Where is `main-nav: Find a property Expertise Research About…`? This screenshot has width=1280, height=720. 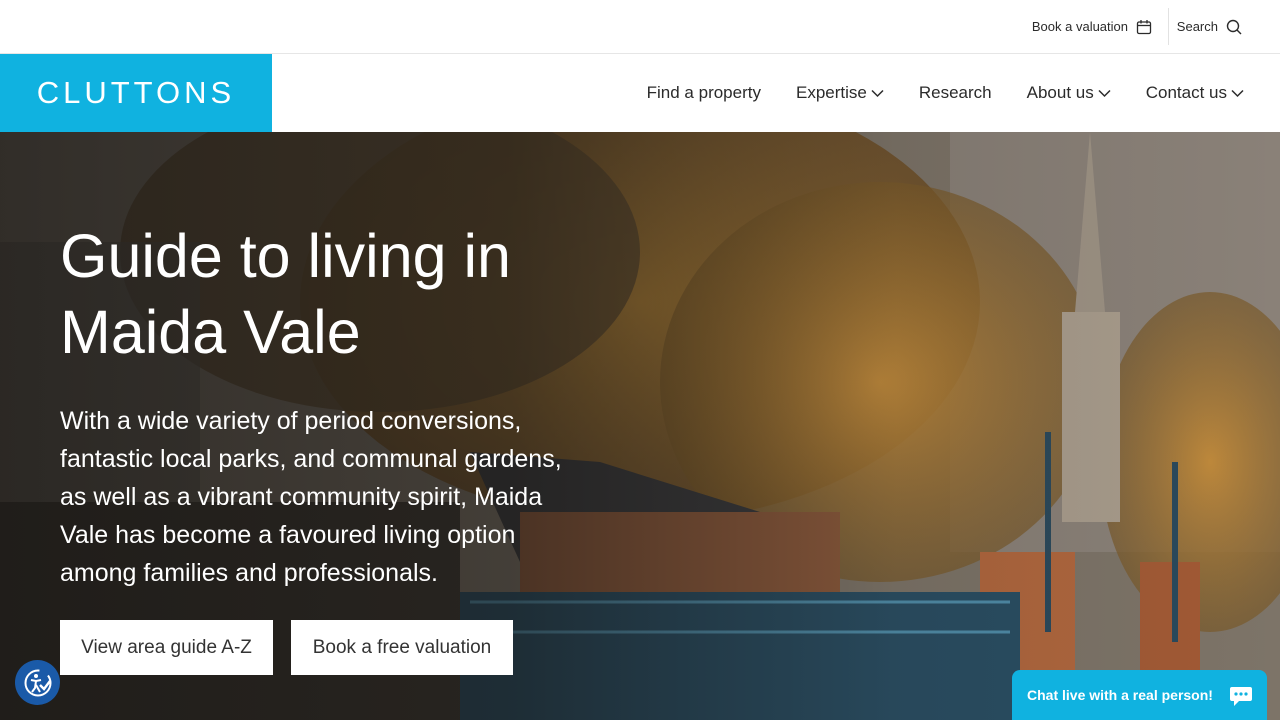 main-nav: Find a property Expertise Research About… is located at coordinates (928, 93).